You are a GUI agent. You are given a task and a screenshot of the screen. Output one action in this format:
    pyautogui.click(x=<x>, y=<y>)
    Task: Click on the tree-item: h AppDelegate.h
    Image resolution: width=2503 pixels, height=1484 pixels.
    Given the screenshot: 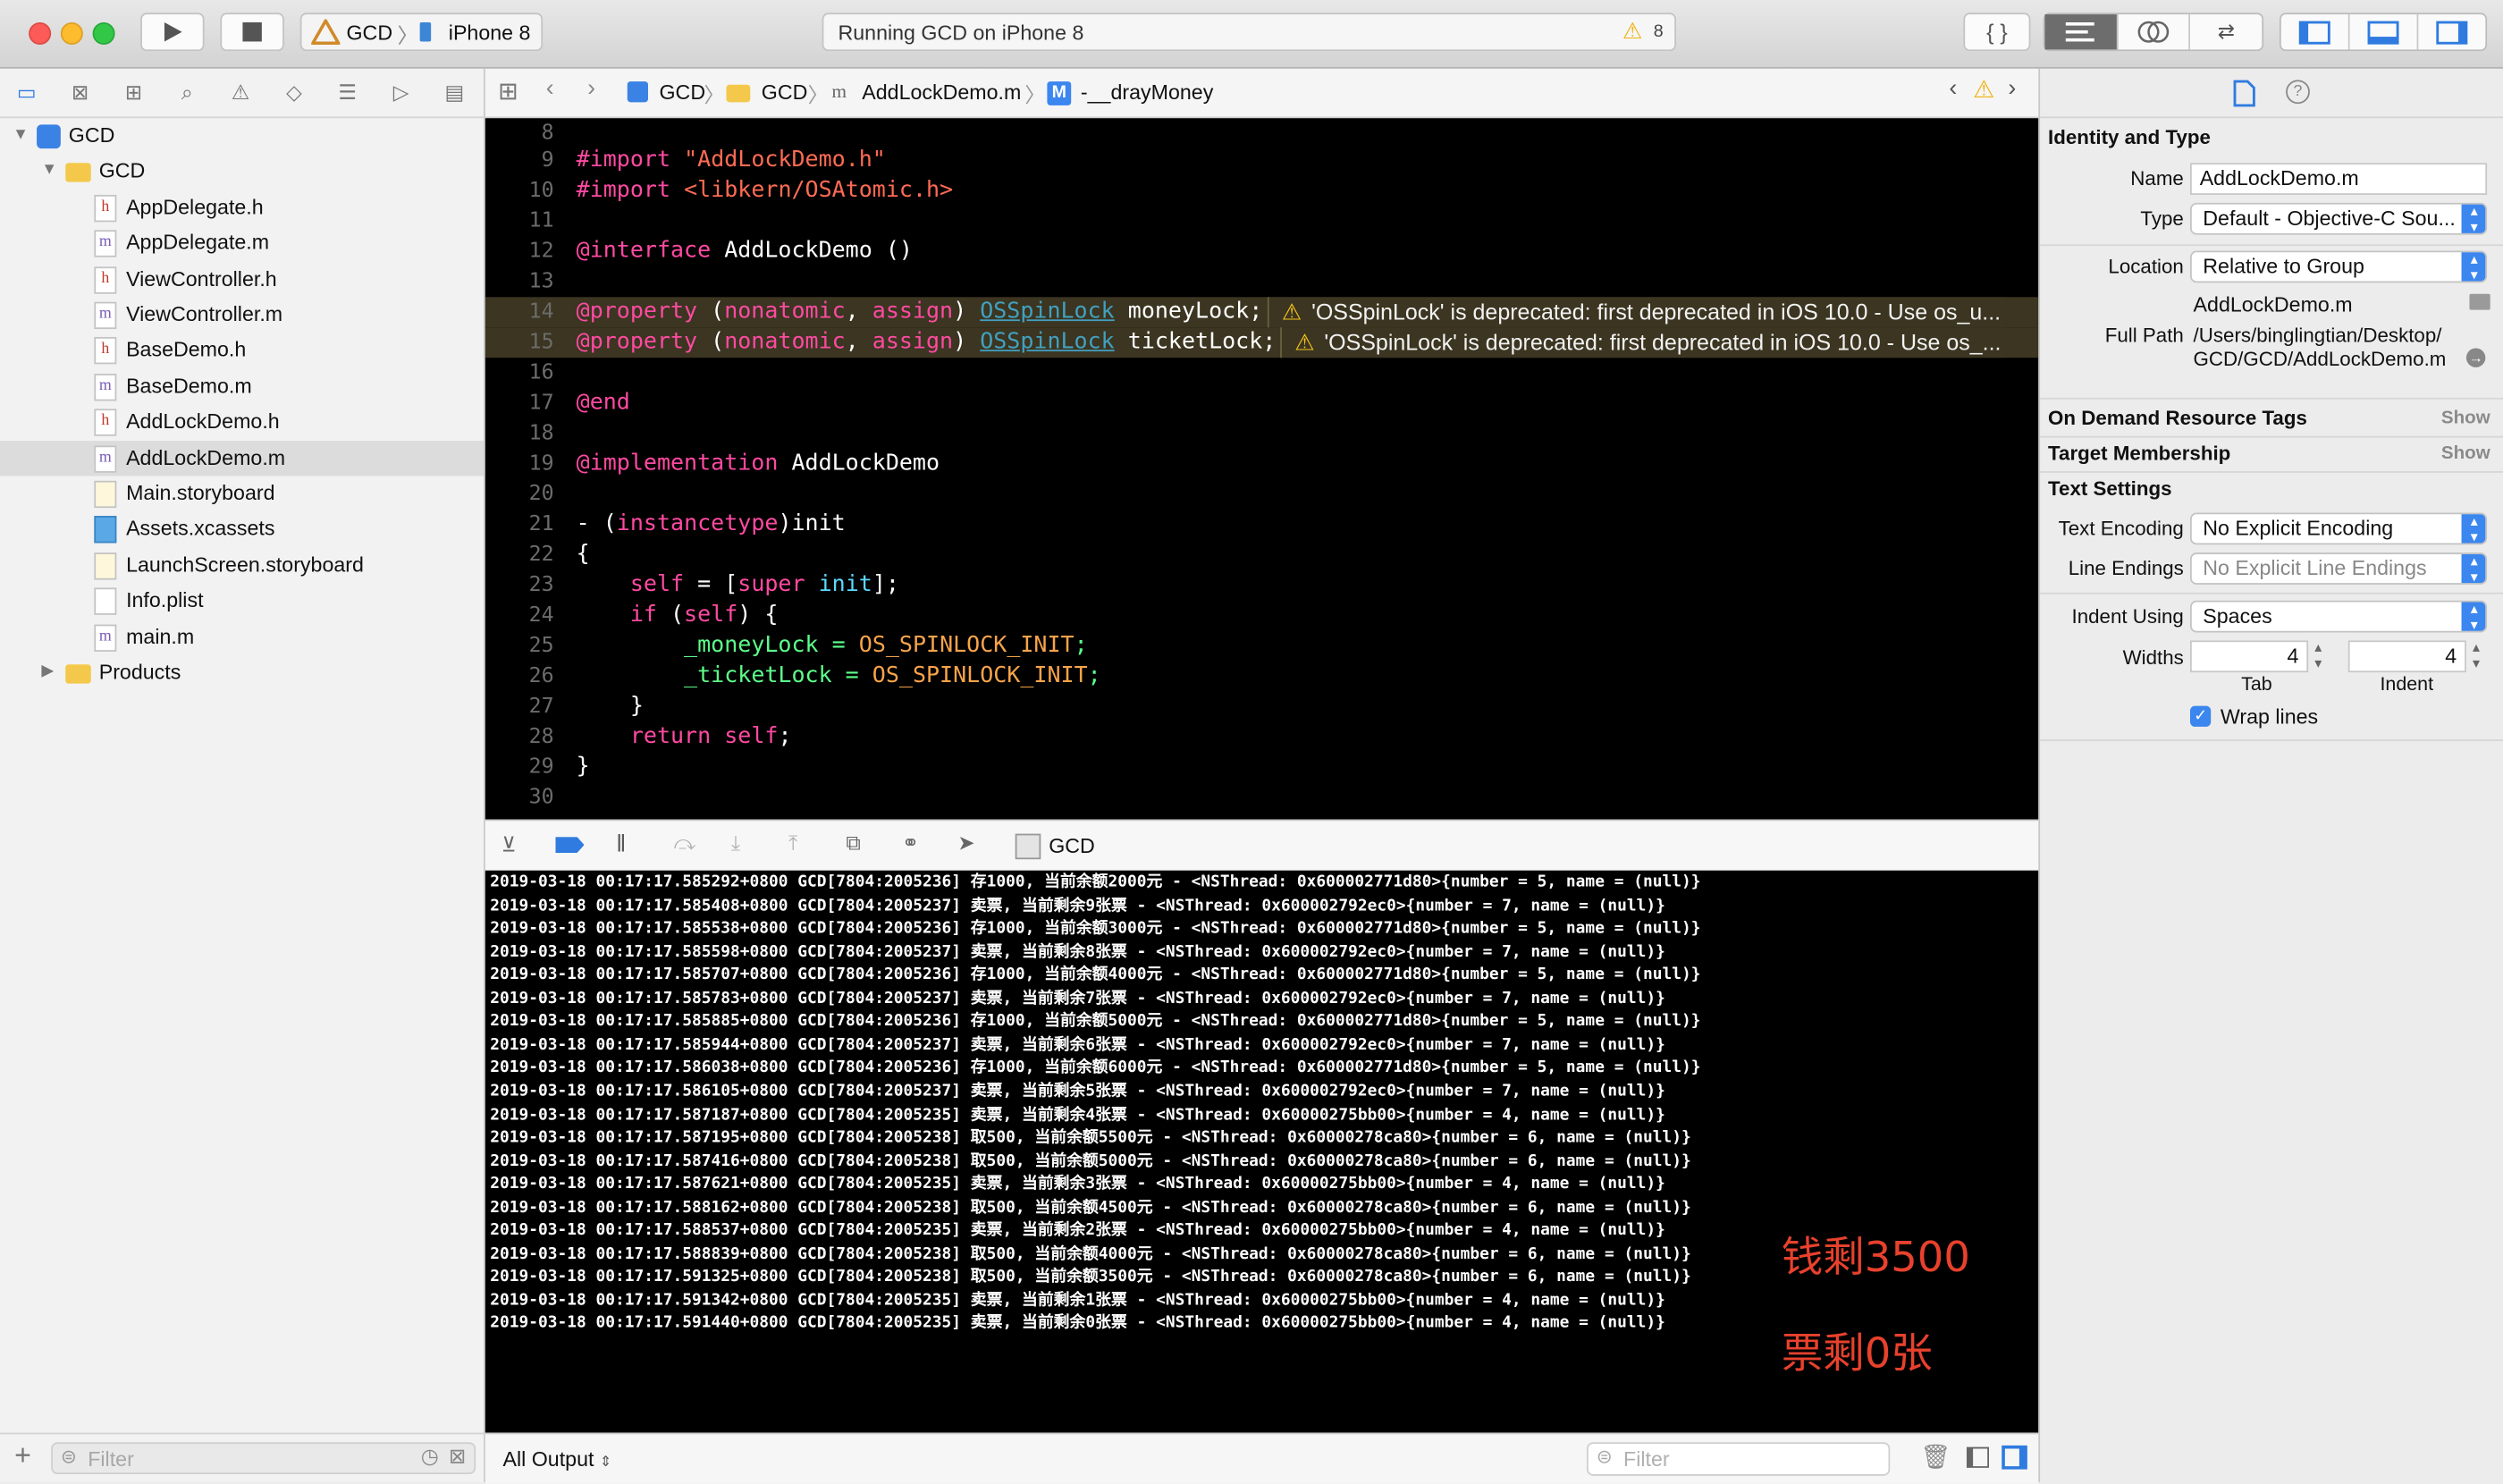 What is the action you would take?
    pyautogui.click(x=242, y=207)
    